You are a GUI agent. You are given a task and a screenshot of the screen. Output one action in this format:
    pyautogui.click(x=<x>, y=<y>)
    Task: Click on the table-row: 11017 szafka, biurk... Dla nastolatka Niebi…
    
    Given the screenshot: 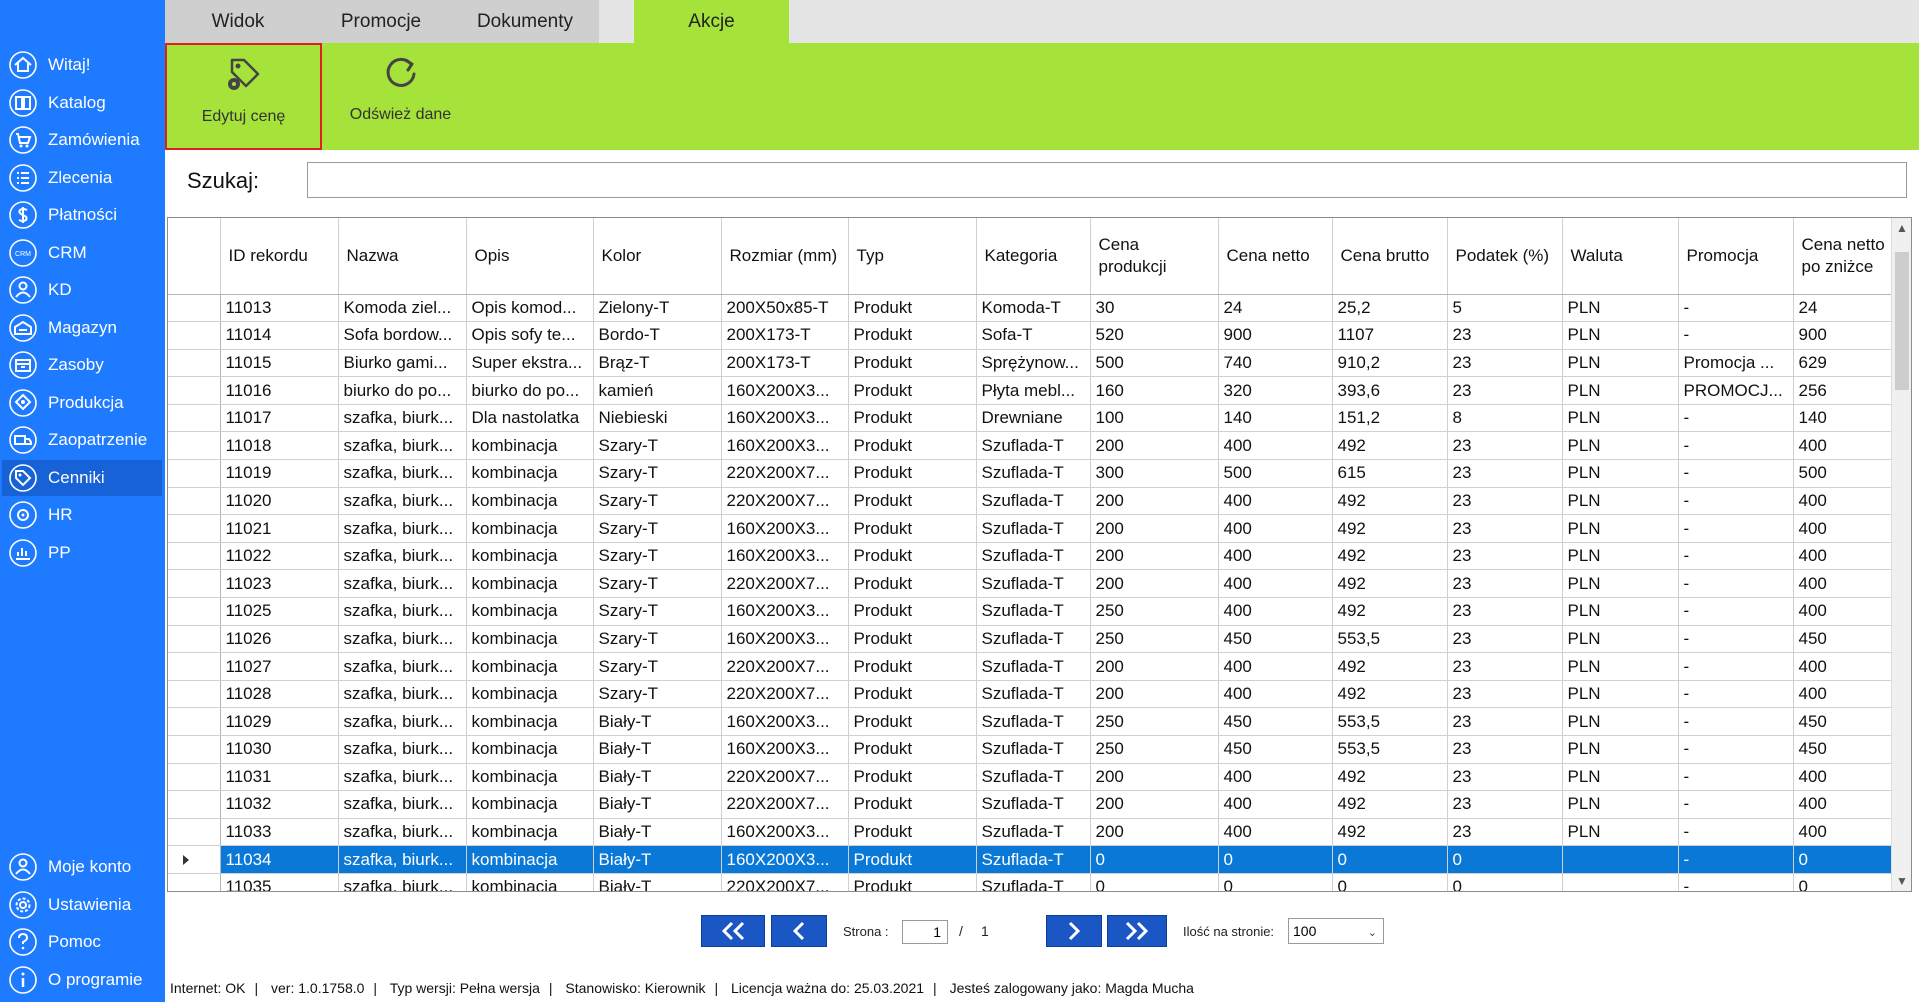 What is the action you would take?
    pyautogui.click(x=1035, y=418)
    